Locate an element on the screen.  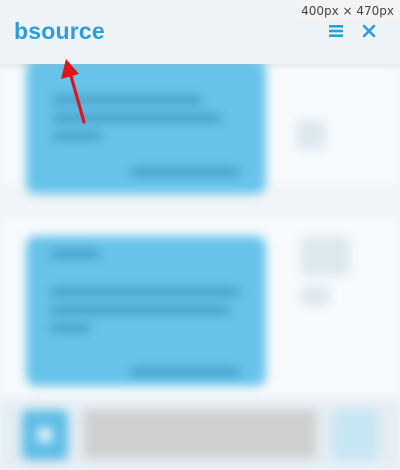
message-input is located at coordinates (200, 434).